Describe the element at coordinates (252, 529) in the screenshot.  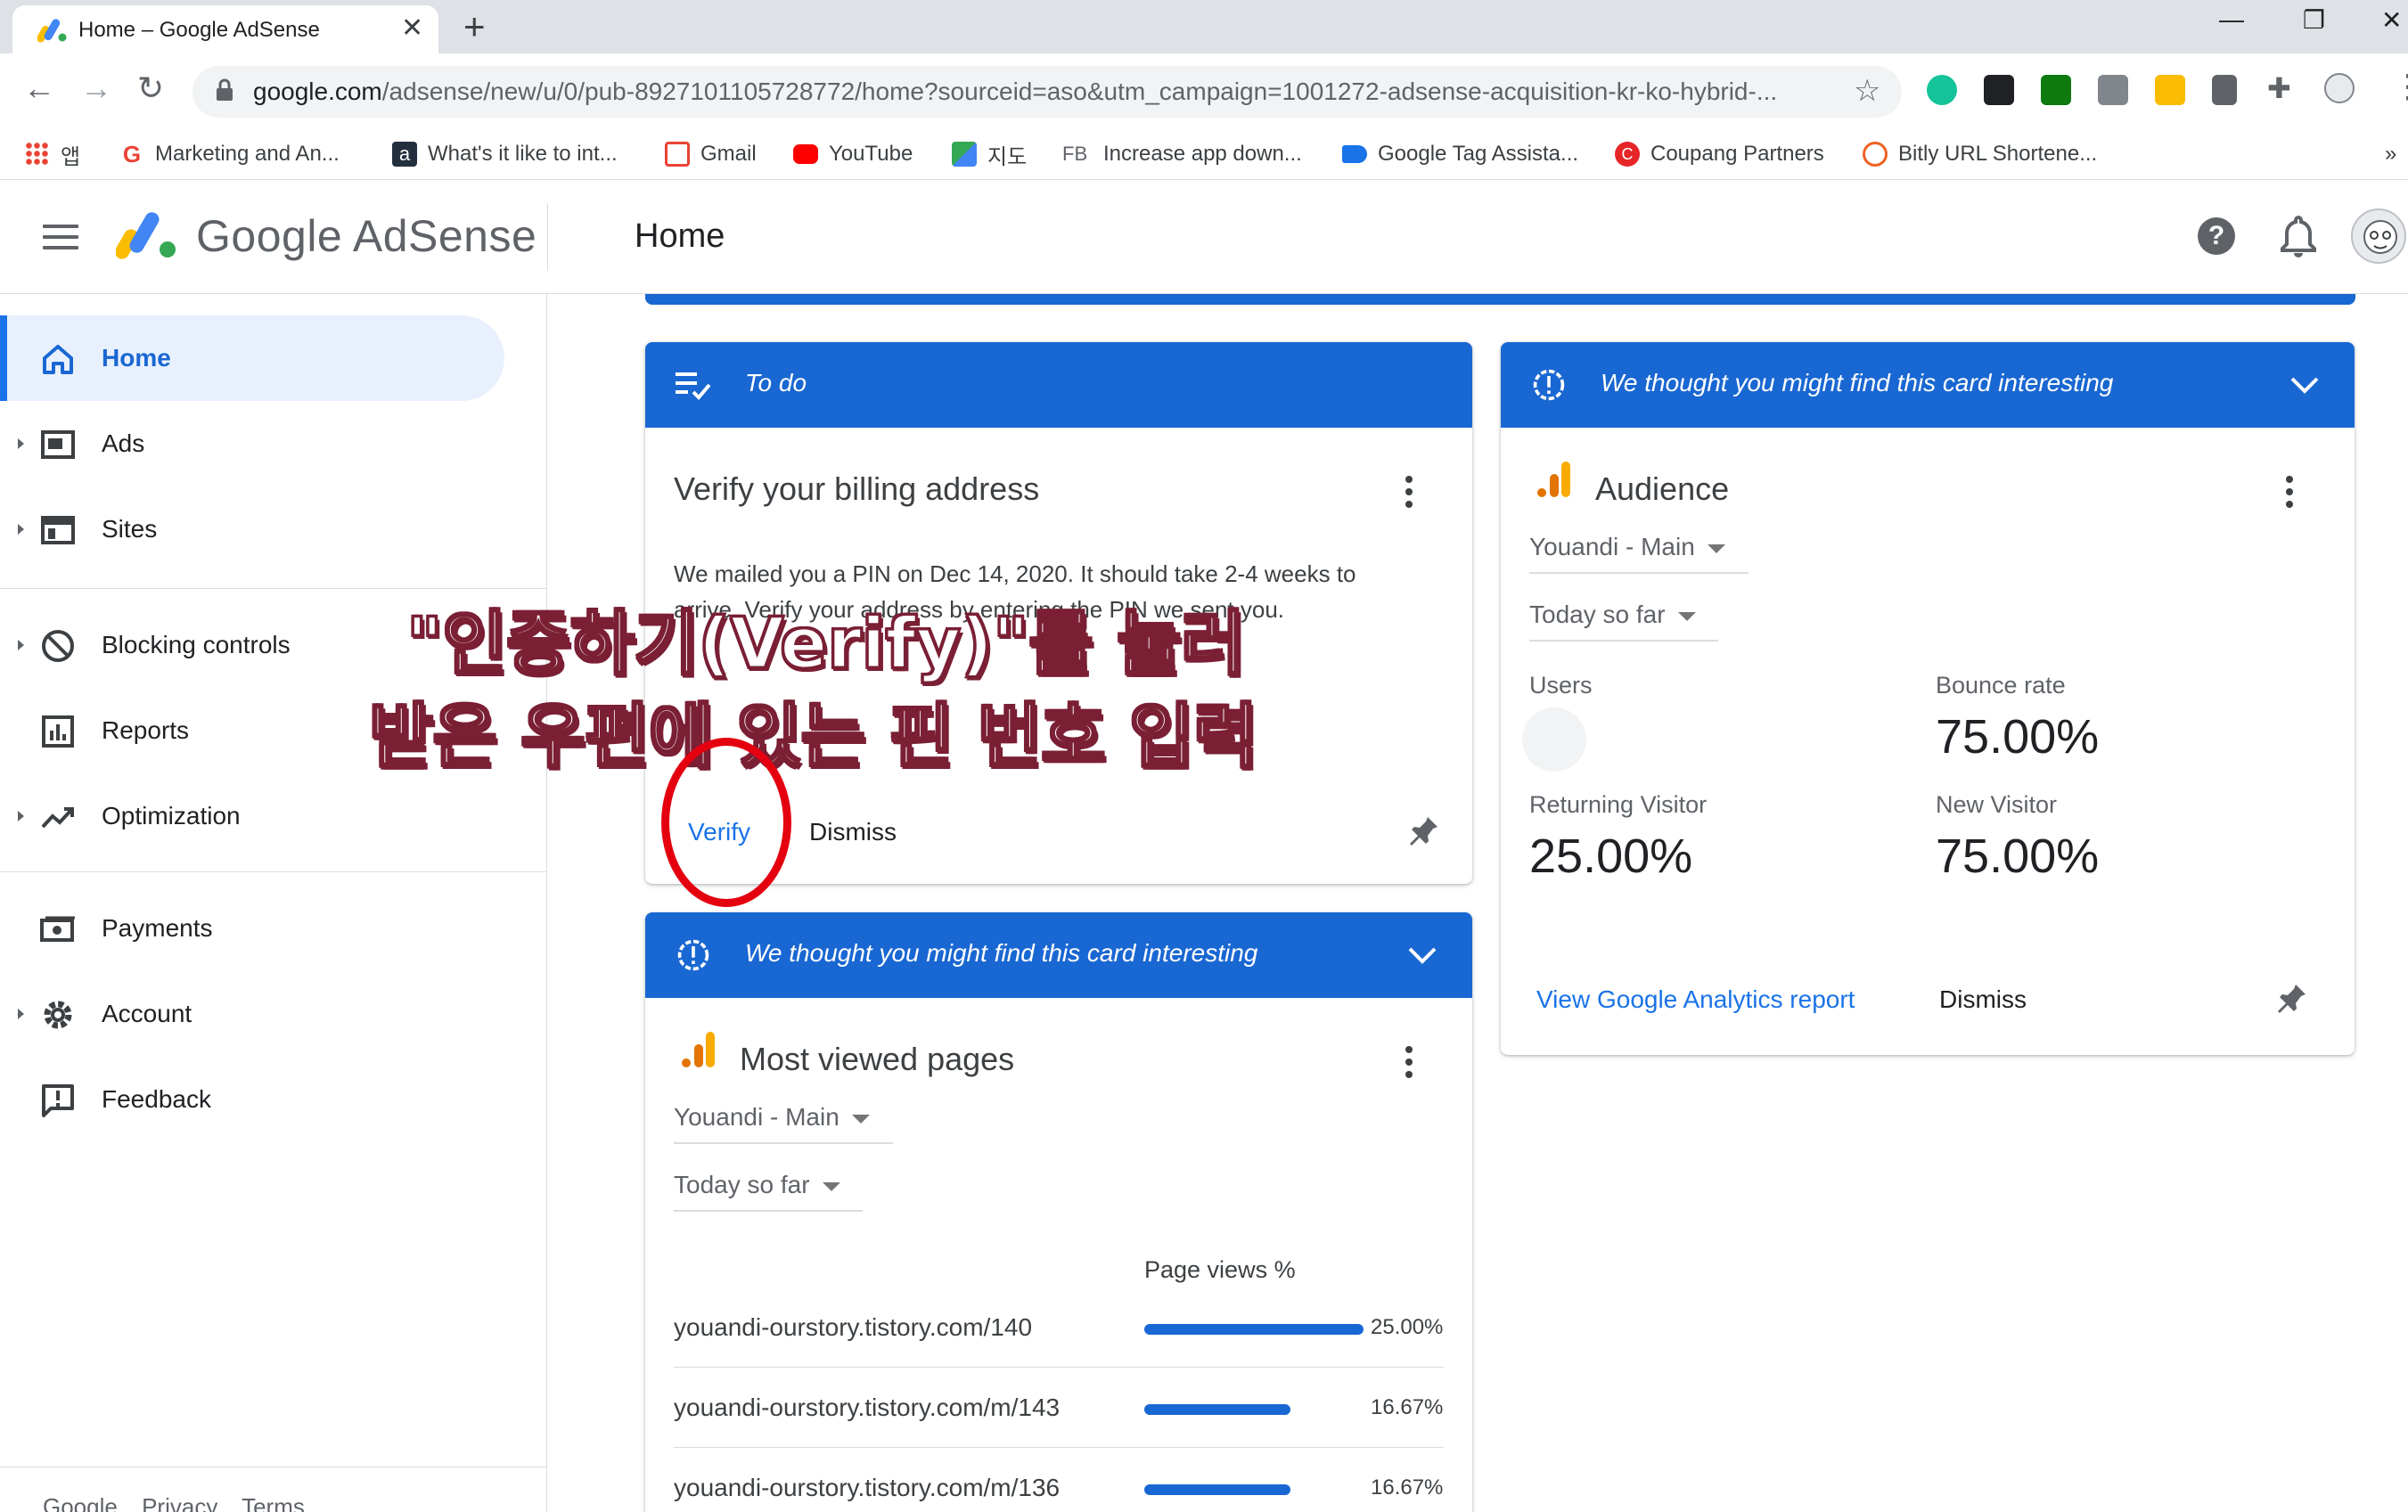
I see `sidebar-item-sites: Sites` at that location.